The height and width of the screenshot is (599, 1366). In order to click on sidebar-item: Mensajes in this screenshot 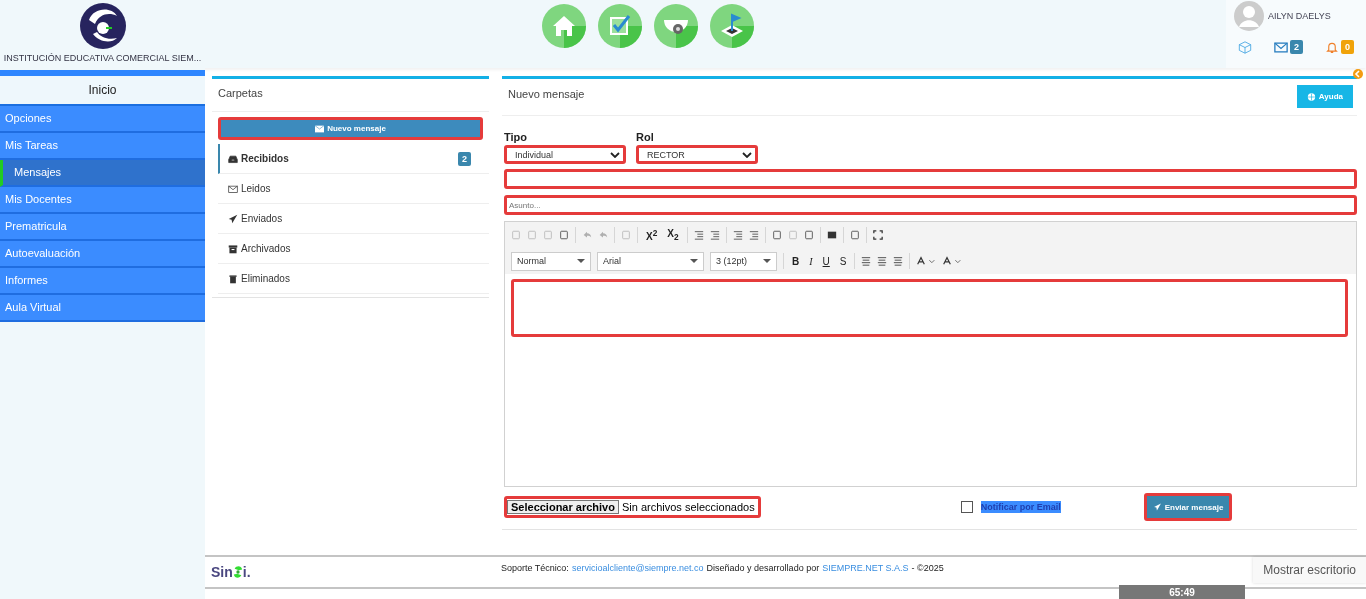, I will do `click(102, 173)`.